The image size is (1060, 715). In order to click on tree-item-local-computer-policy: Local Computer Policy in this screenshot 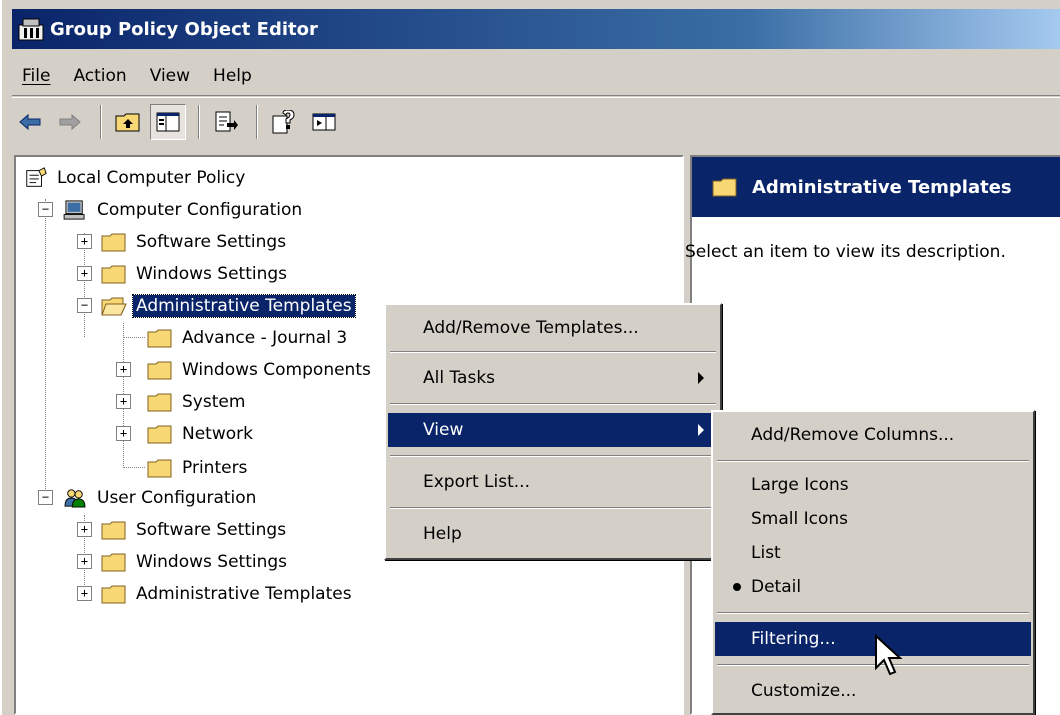, I will do `click(136, 178)`.